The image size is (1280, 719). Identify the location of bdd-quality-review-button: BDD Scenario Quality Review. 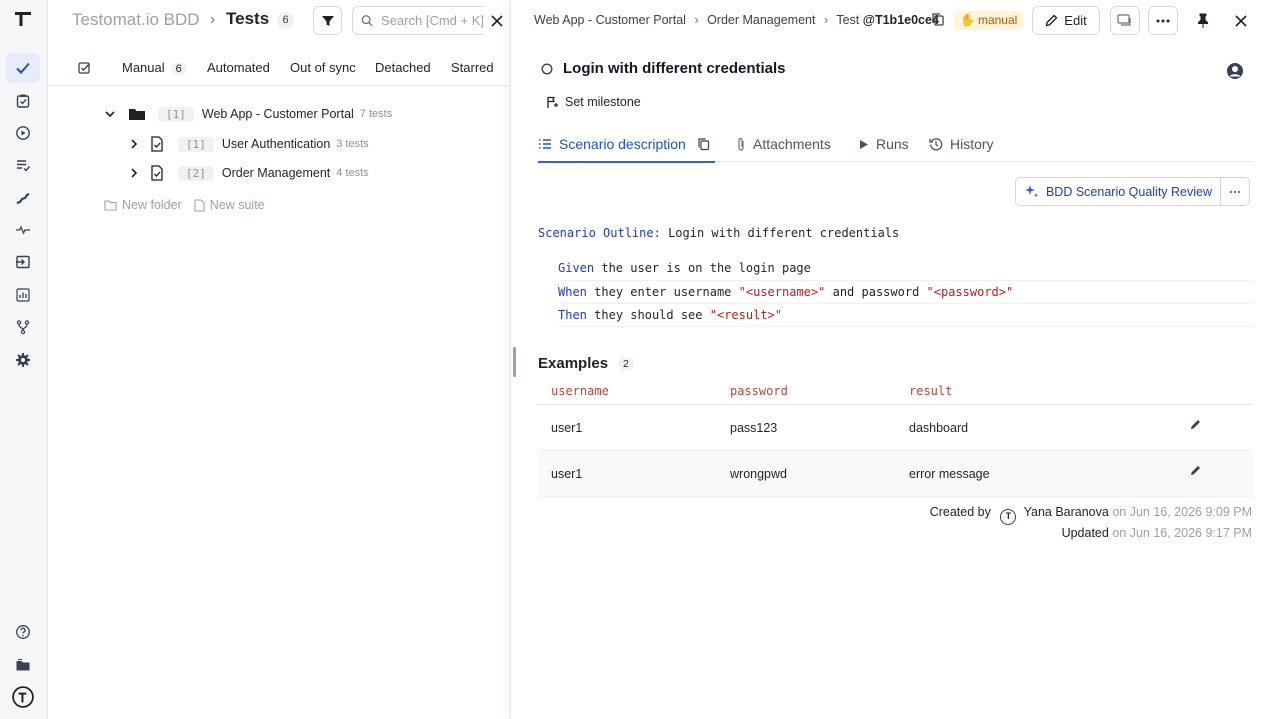
(1118, 191).